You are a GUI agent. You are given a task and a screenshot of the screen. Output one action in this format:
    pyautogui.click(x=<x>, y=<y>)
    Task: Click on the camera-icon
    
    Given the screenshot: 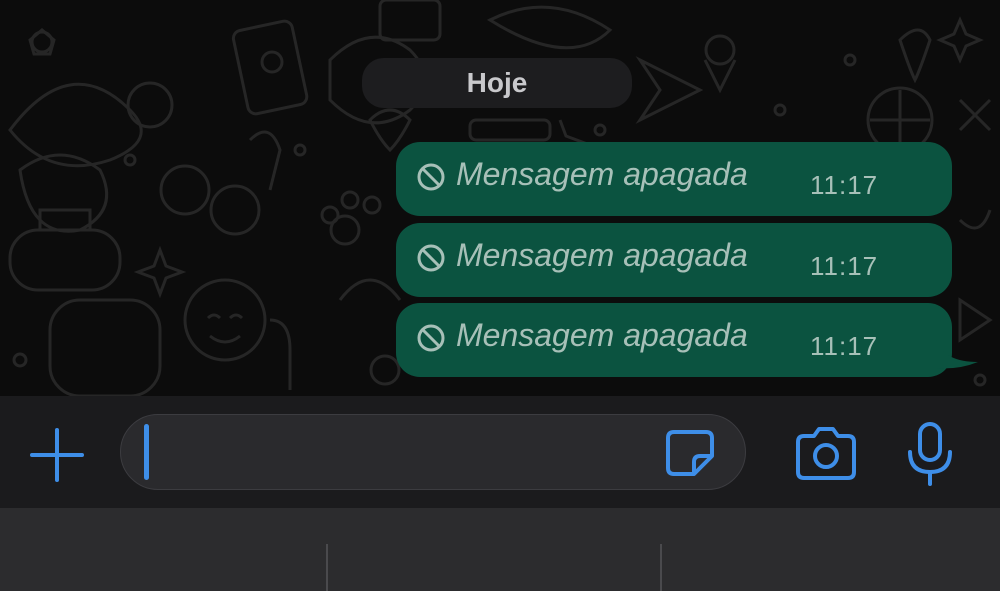 What is the action you would take?
    pyautogui.click(x=826, y=454)
    